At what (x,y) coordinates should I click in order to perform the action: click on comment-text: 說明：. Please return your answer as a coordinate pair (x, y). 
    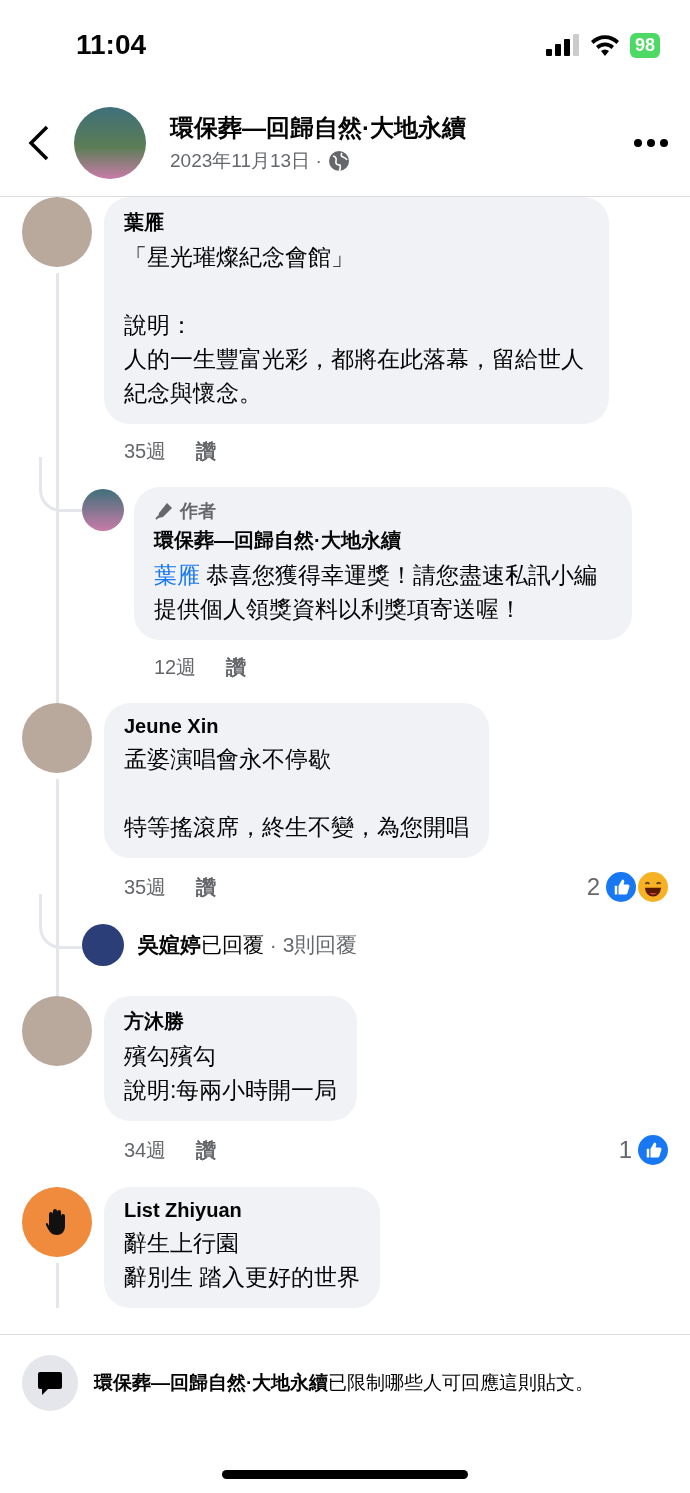
    Looking at the image, I should click on (159, 325).